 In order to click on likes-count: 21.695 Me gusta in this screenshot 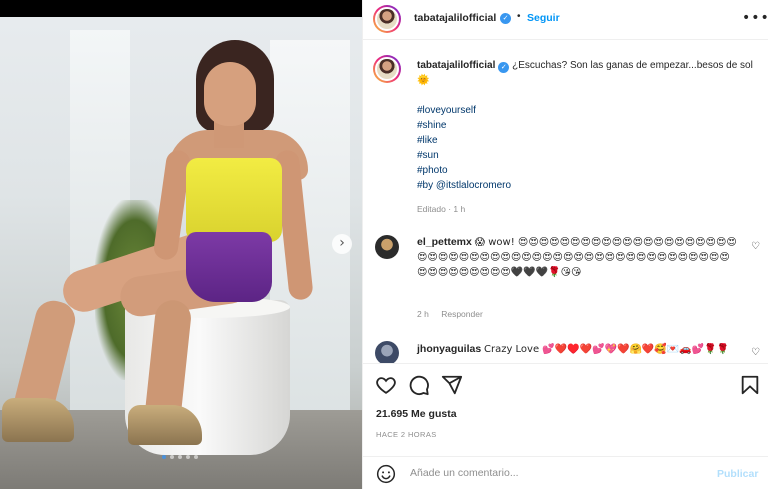, I will do `click(416, 414)`.